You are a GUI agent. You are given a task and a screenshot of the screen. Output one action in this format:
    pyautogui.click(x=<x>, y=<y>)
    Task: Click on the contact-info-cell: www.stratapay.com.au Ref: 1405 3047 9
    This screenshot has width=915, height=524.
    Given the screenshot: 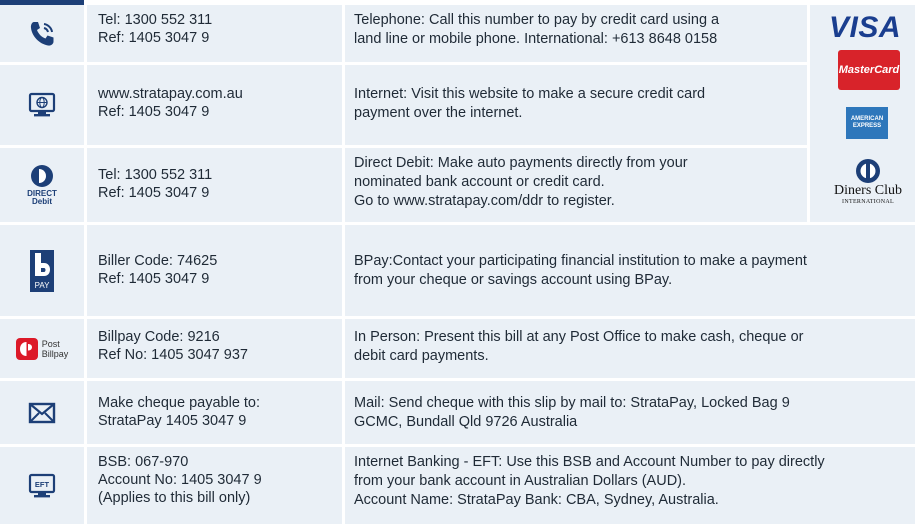 What is the action you would take?
    pyautogui.click(x=214, y=105)
    